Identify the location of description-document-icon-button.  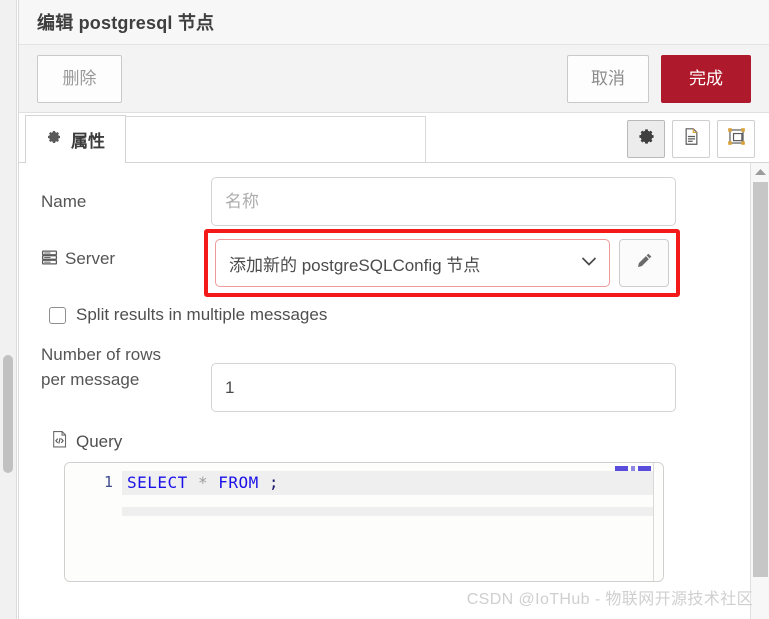
(691, 139).